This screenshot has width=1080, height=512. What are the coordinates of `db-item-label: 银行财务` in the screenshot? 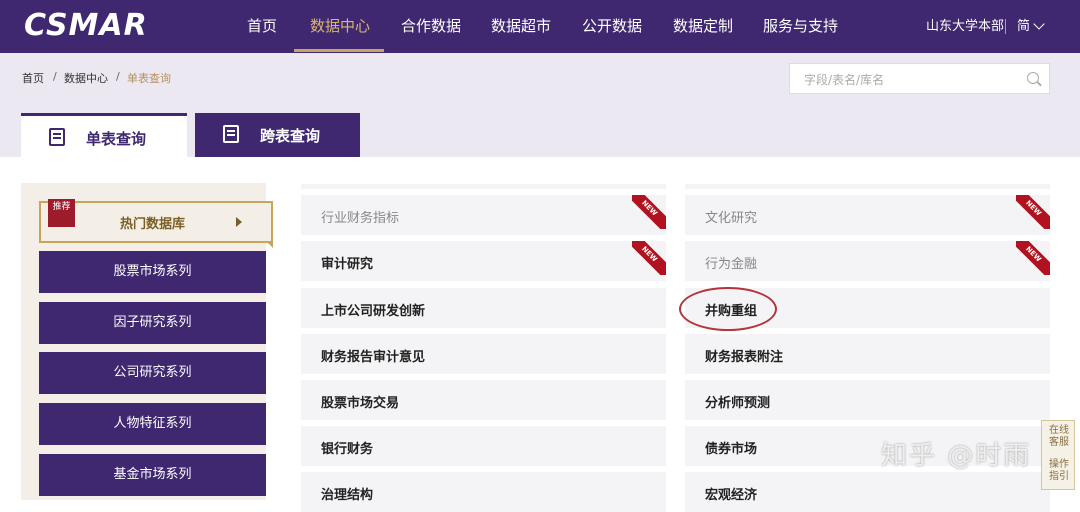 It's located at (347, 449).